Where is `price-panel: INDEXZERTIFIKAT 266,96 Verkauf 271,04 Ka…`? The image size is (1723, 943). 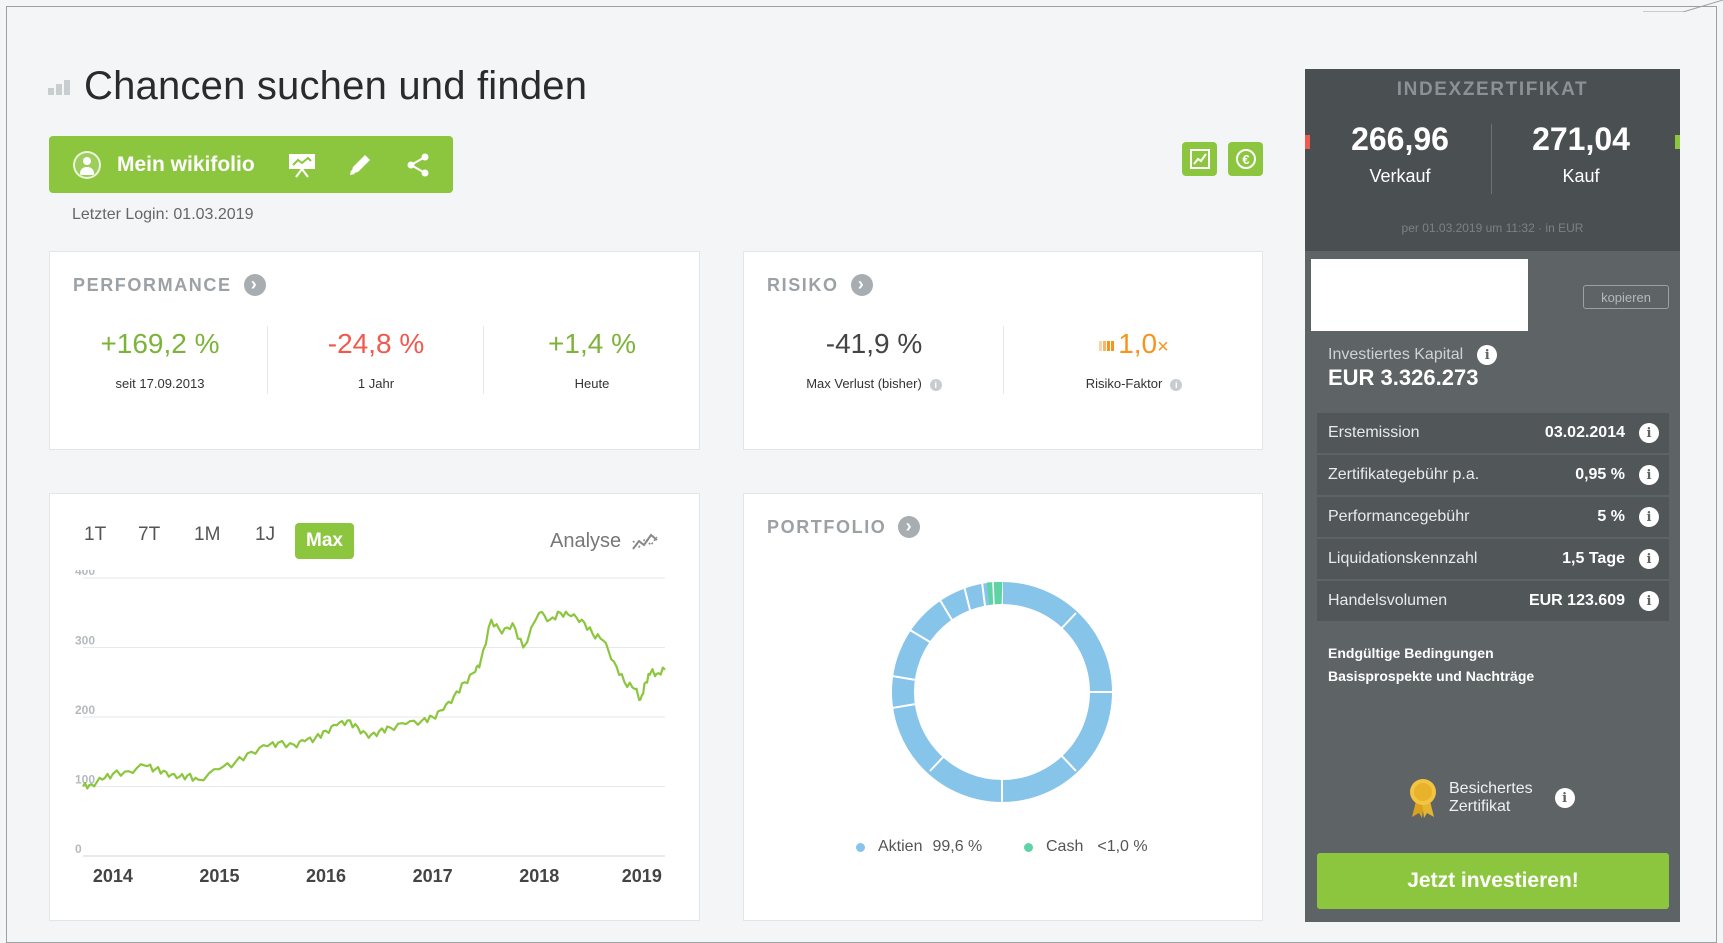
price-panel: INDEXZERTIFIKAT 266,96 Verkauf 271,04 Ka… is located at coordinates (1492, 160).